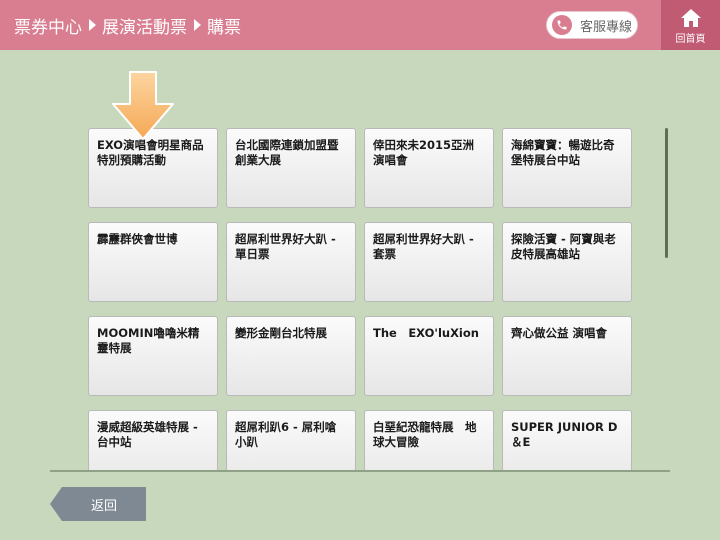 Image resolution: width=720 pixels, height=540 pixels. Describe the element at coordinates (690, 39) in the screenshot. I see `home-label: 回首頁` at that location.